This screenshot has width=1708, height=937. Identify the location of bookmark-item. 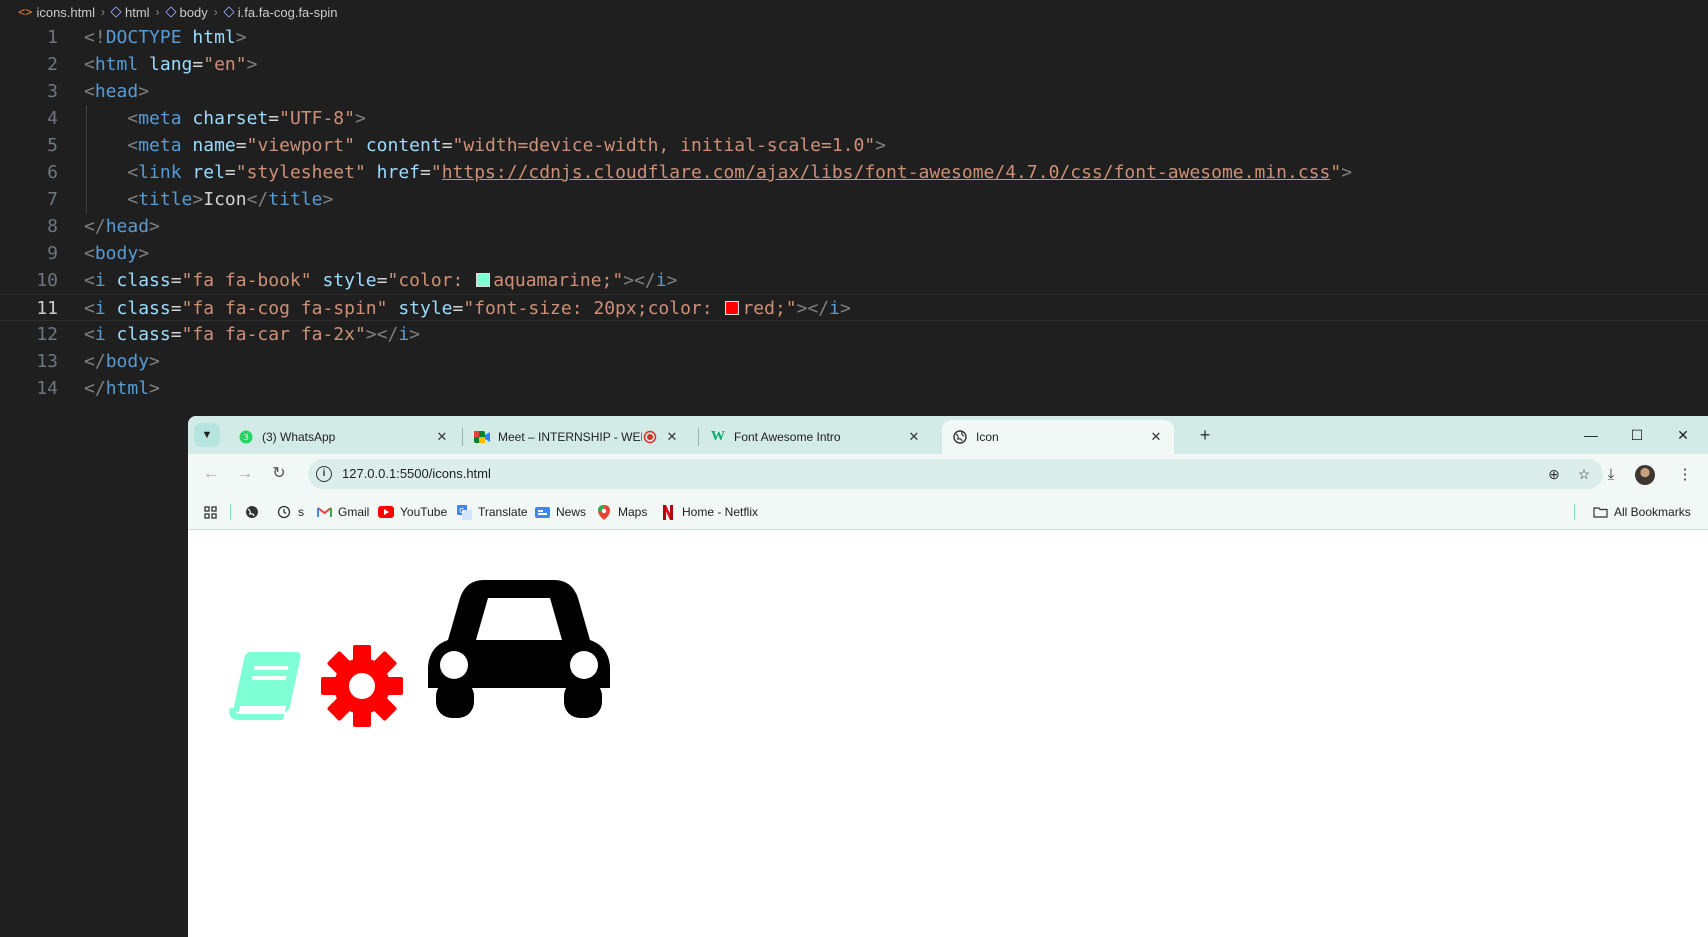
(255, 512).